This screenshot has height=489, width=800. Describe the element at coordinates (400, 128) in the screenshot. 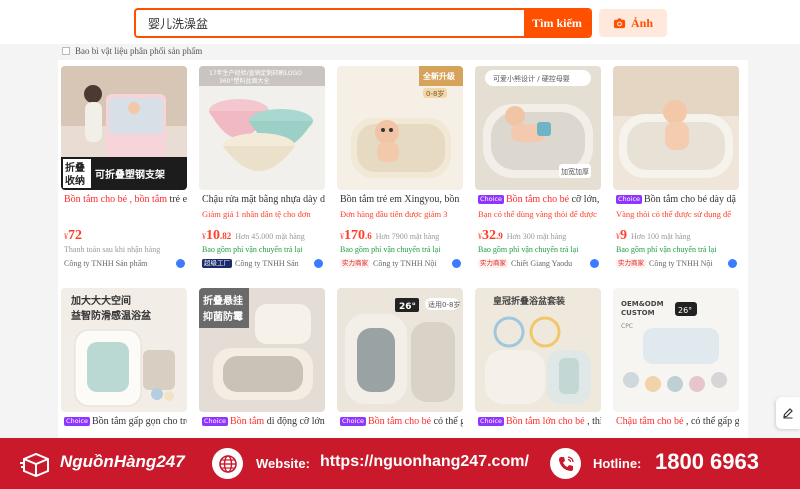

I see `product-image: 全新升级 0-8岁` at that location.